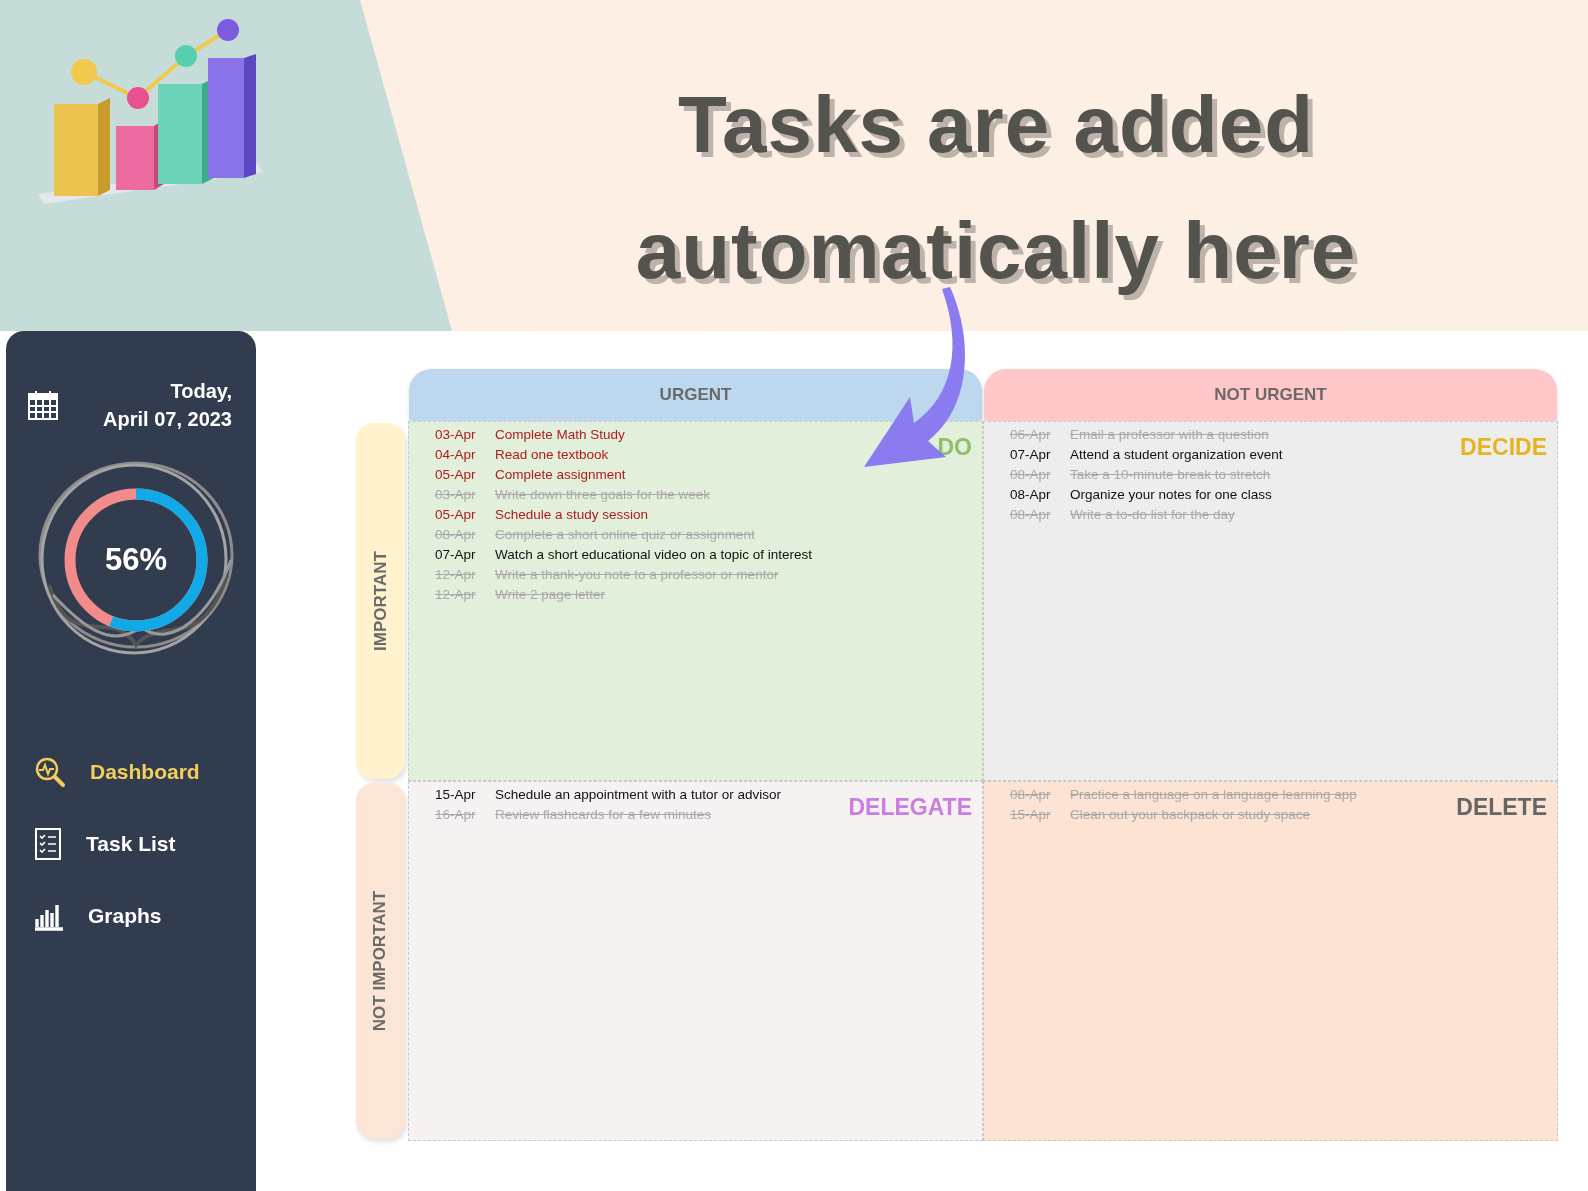 The height and width of the screenshot is (1191, 1588). Describe the element at coordinates (954, 447) in the screenshot. I see `quadrant-label: DO` at that location.